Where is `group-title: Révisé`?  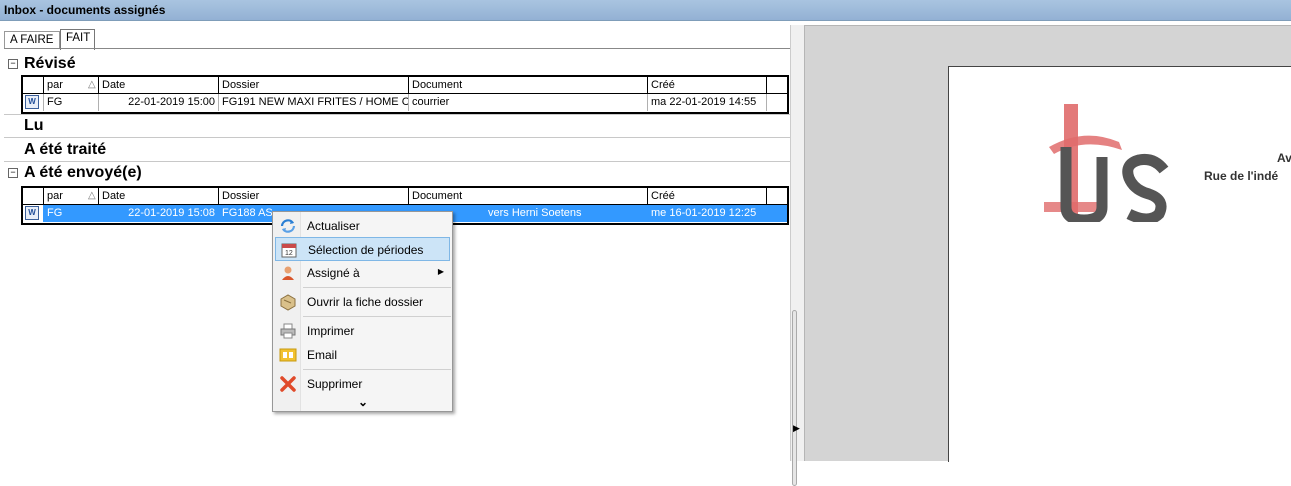 group-title: Révisé is located at coordinates (50, 63).